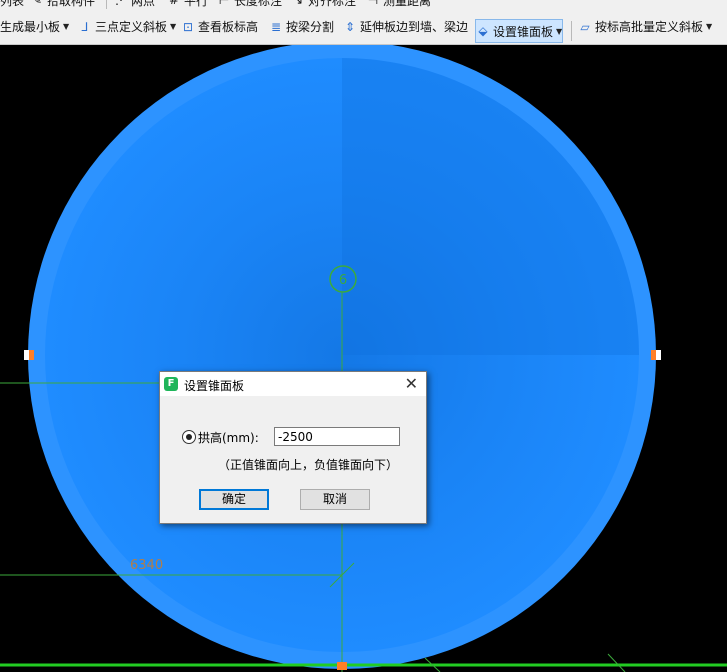 The image size is (727, 672). I want to click on tb-list: 列表, so click(12, 4).